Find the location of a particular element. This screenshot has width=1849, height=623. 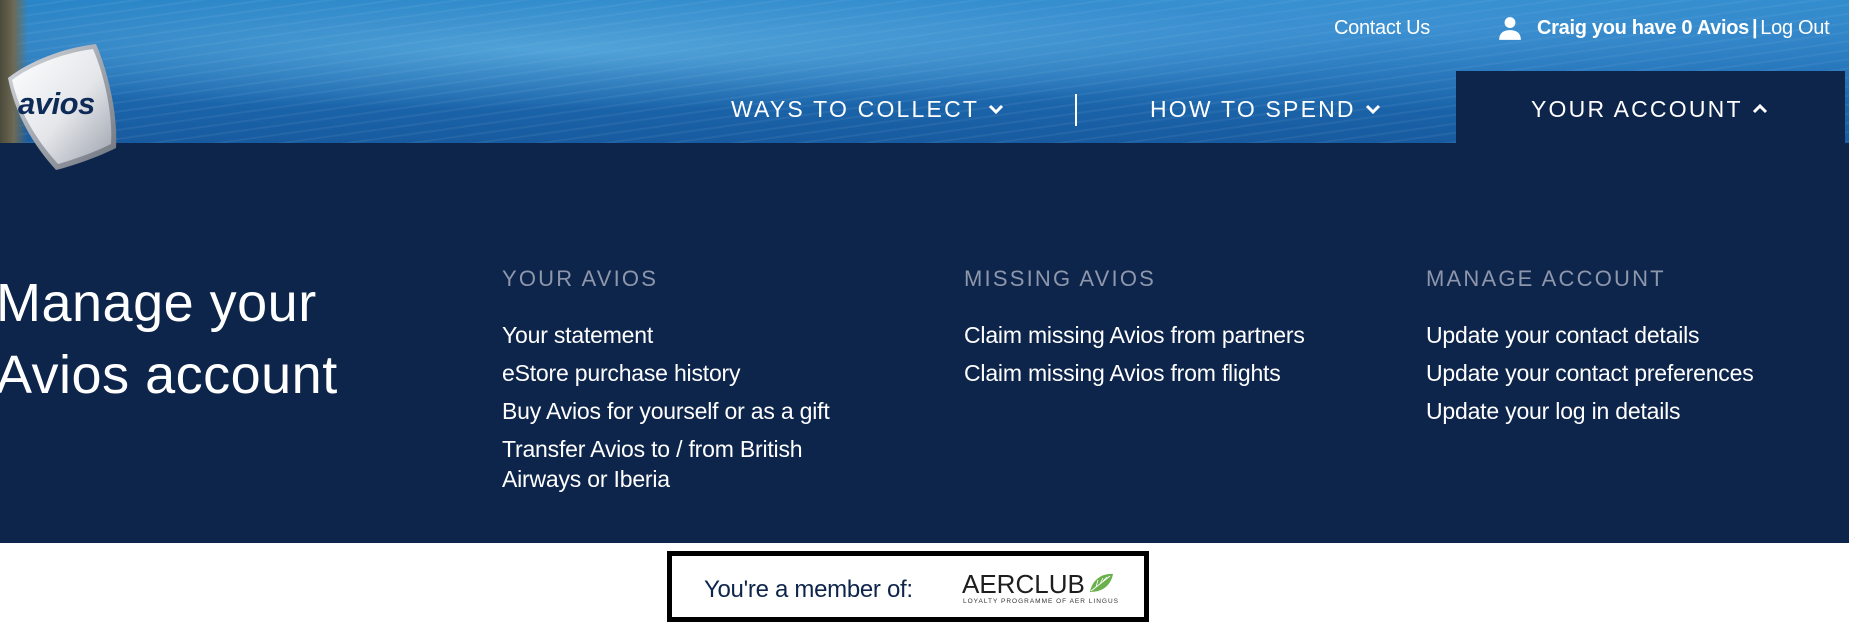

column-heading: MANAGE ACCOUNT is located at coordinates (1546, 278).